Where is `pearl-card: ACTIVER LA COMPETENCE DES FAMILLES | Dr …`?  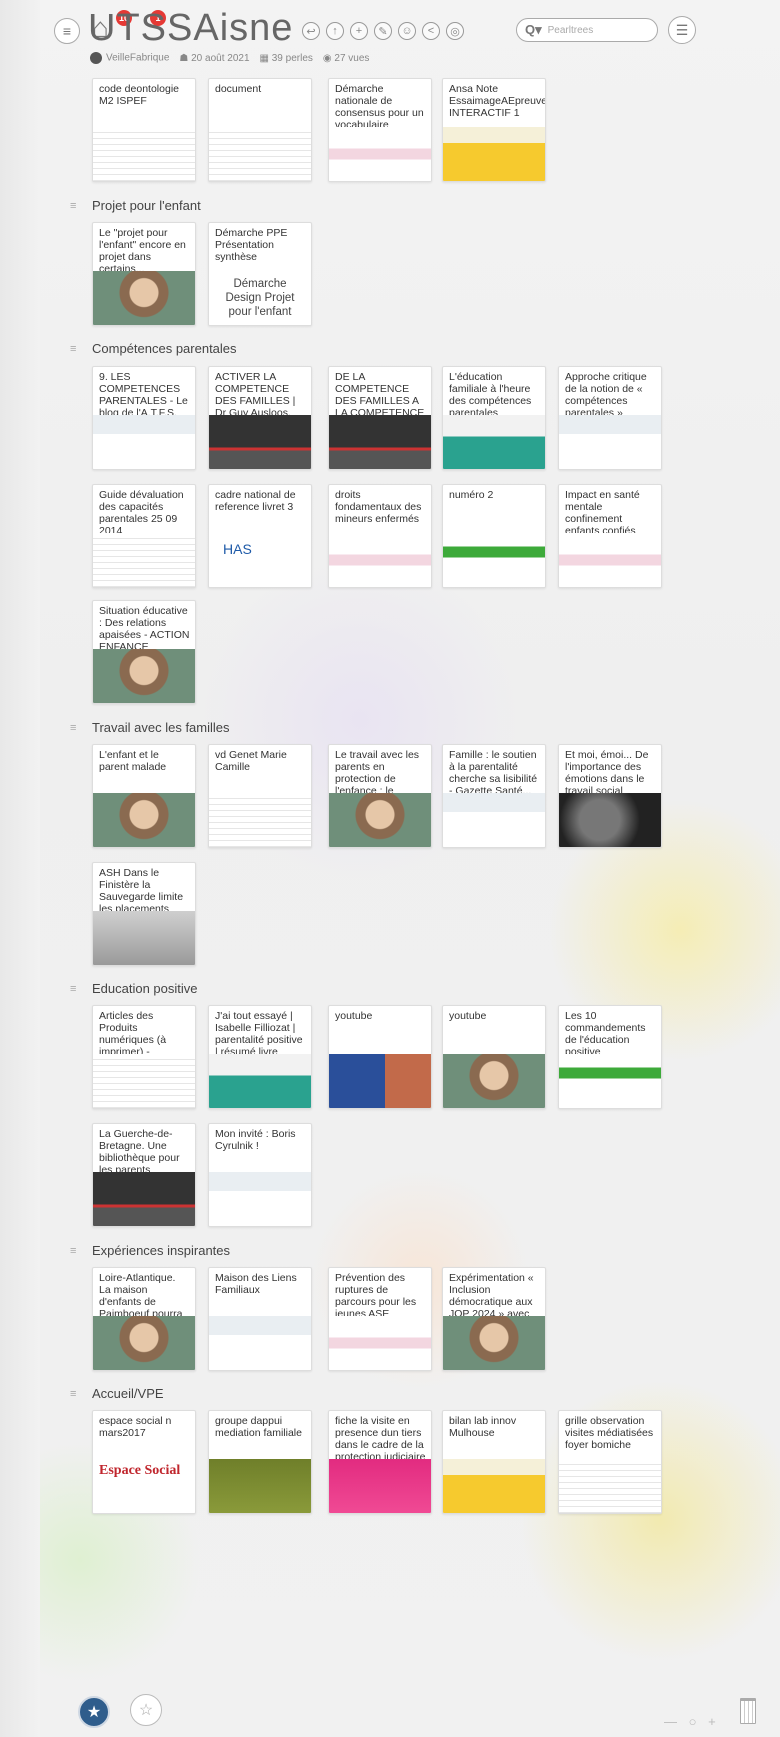
pearl-card: ACTIVER LA COMPETENCE DES FAMILLES | Dr … is located at coordinates (260, 418).